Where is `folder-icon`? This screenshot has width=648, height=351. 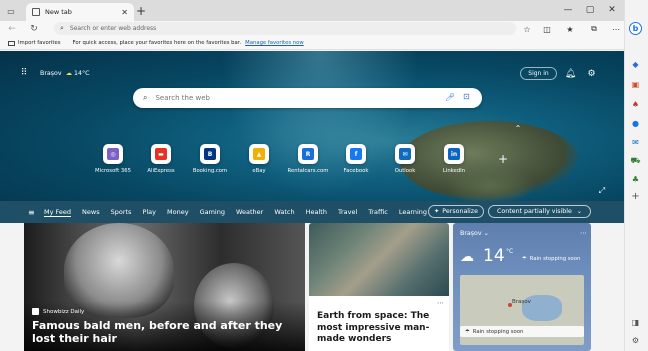 folder-icon is located at coordinates (11, 43).